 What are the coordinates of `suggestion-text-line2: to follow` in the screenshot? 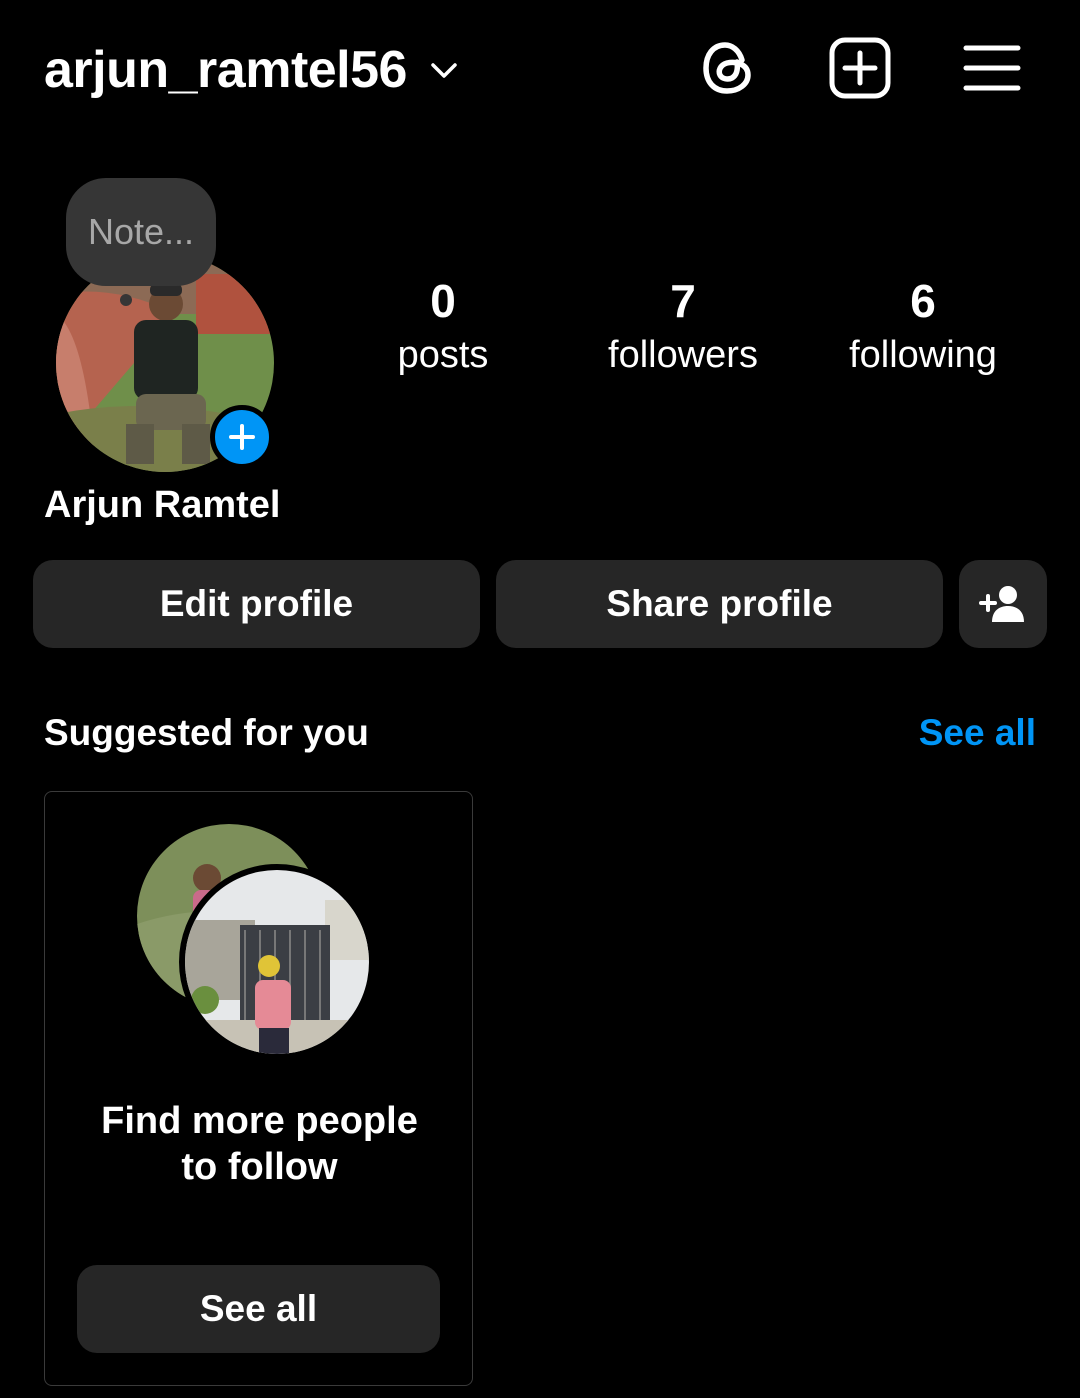 It's located at (259, 1167).